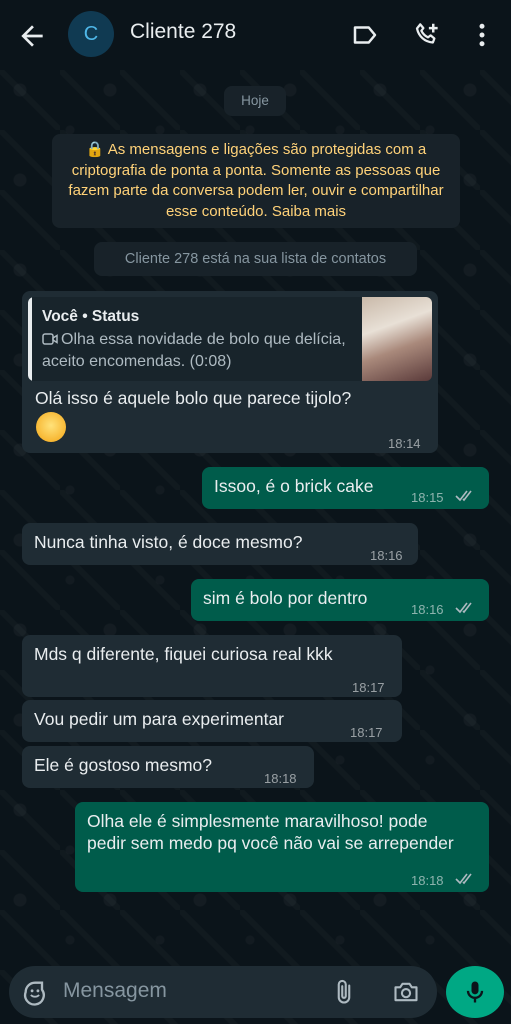  Describe the element at coordinates (294, 486) in the screenshot. I see `message-text: Issoo, é o brick cake` at that location.